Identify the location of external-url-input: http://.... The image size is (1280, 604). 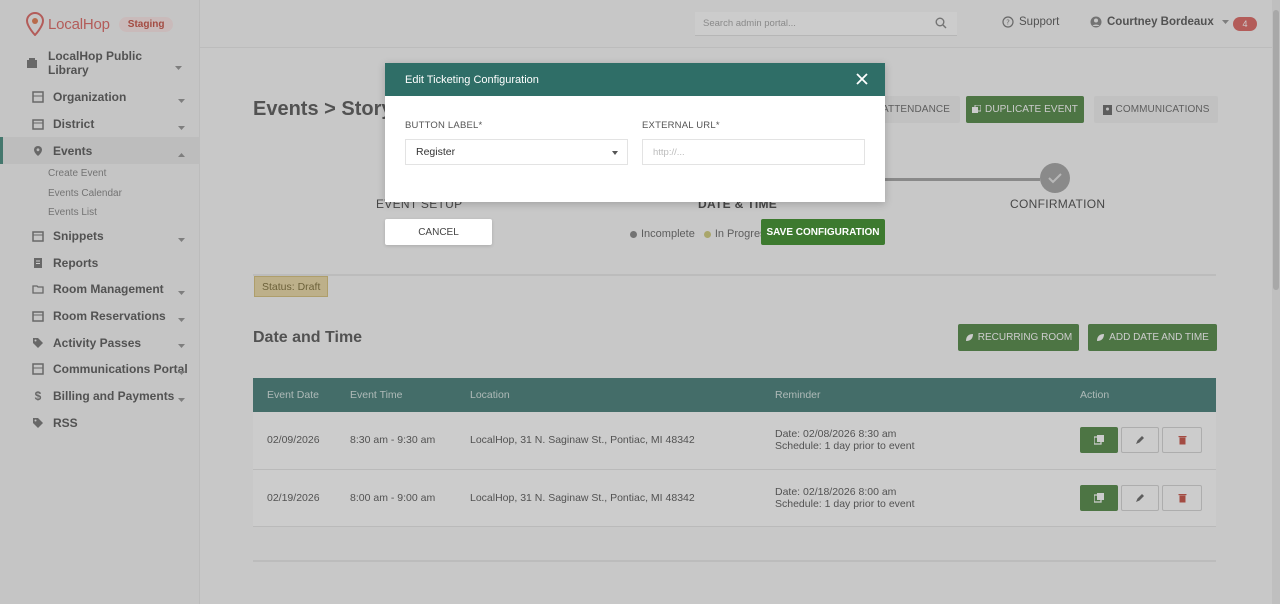
(753, 152).